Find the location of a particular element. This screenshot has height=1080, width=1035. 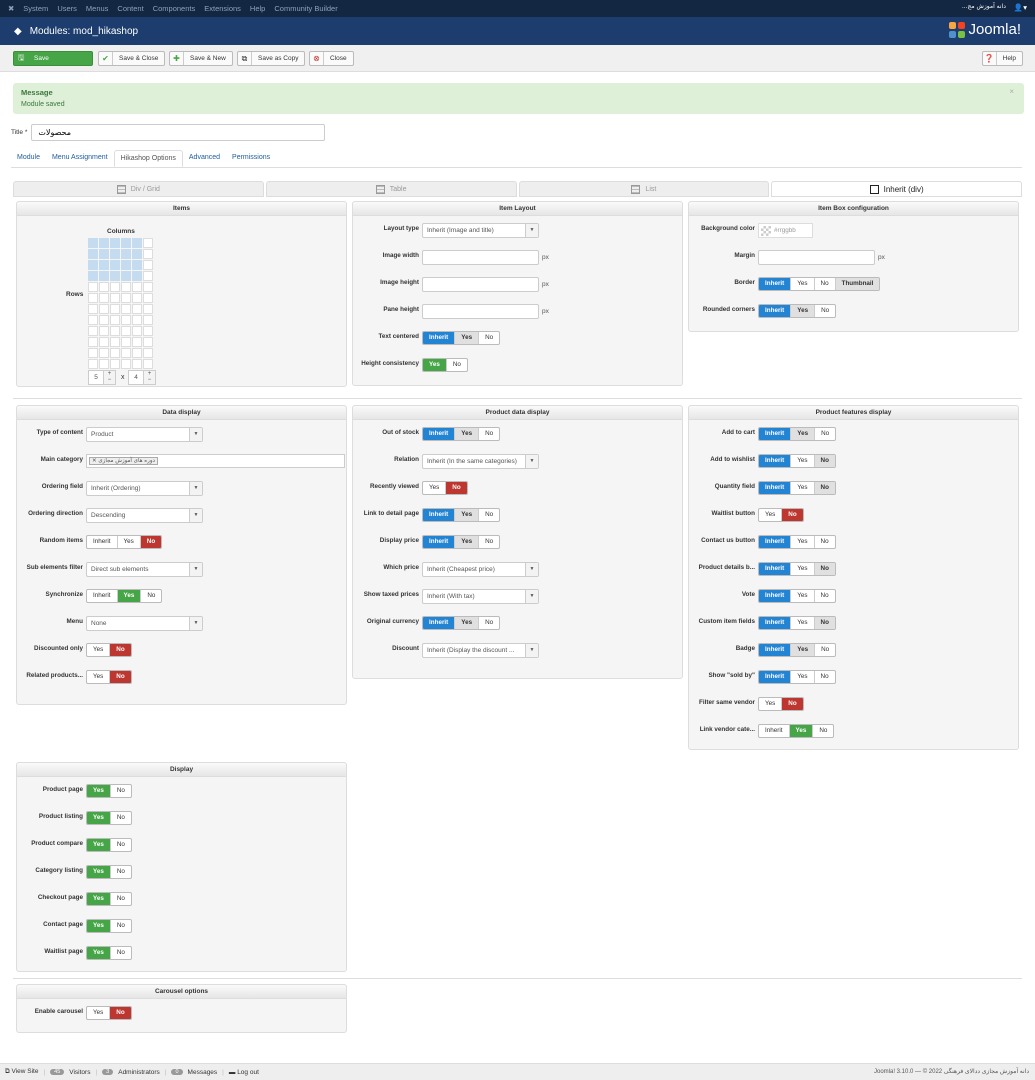

relation-select: Inherit (In the same categories) ▼ is located at coordinates (480, 461).